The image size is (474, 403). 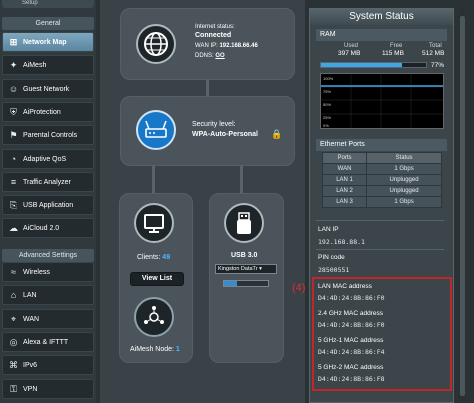 I want to click on pin-code-label: PIN code, so click(x=331, y=257).